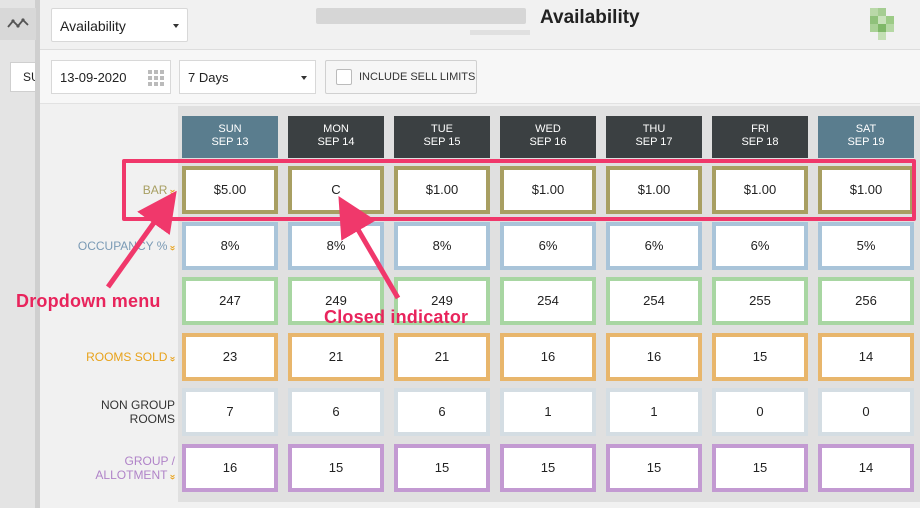 The width and height of the screenshot is (920, 508). Describe the element at coordinates (369, 248) in the screenshot. I see `closed-arrow` at that location.